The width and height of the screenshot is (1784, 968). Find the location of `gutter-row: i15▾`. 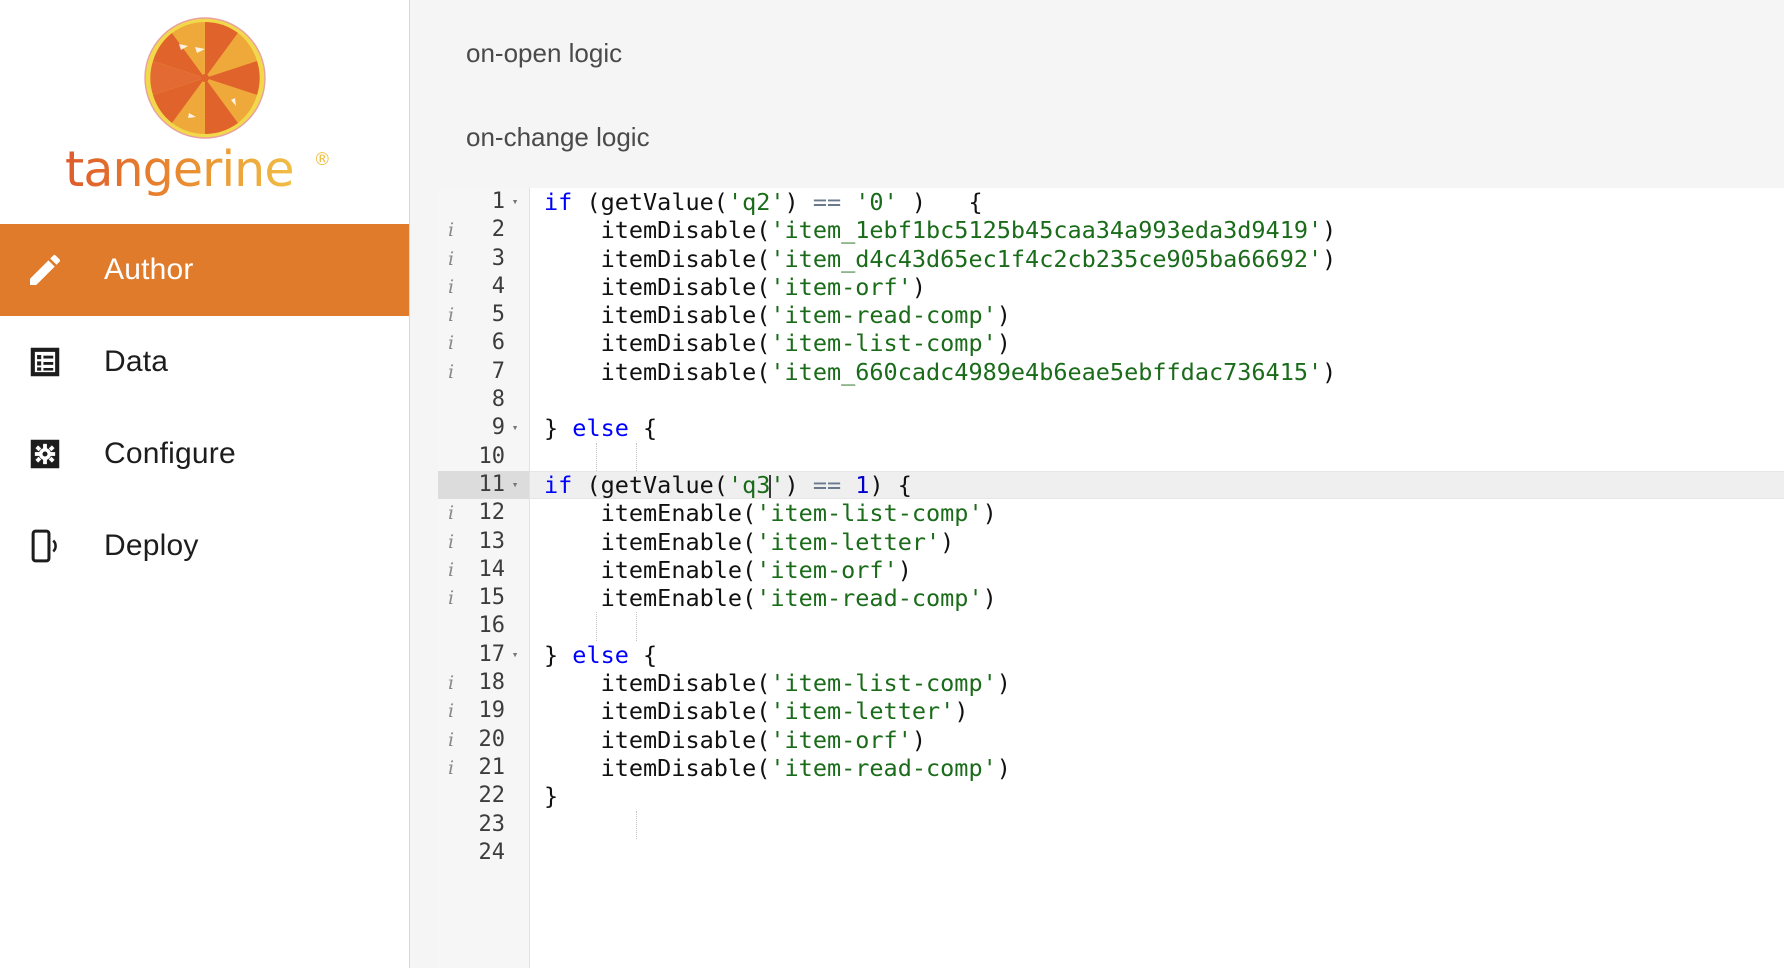

gutter-row: i15▾ is located at coordinates (483, 598).